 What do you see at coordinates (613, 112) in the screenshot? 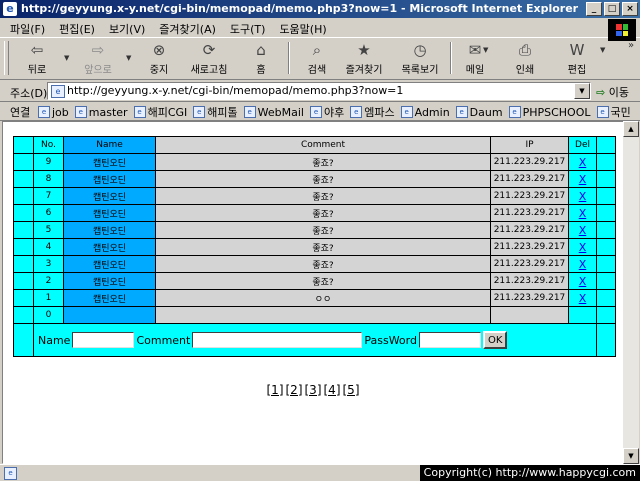
I see `link-kookmin: e 국민` at bounding box center [613, 112].